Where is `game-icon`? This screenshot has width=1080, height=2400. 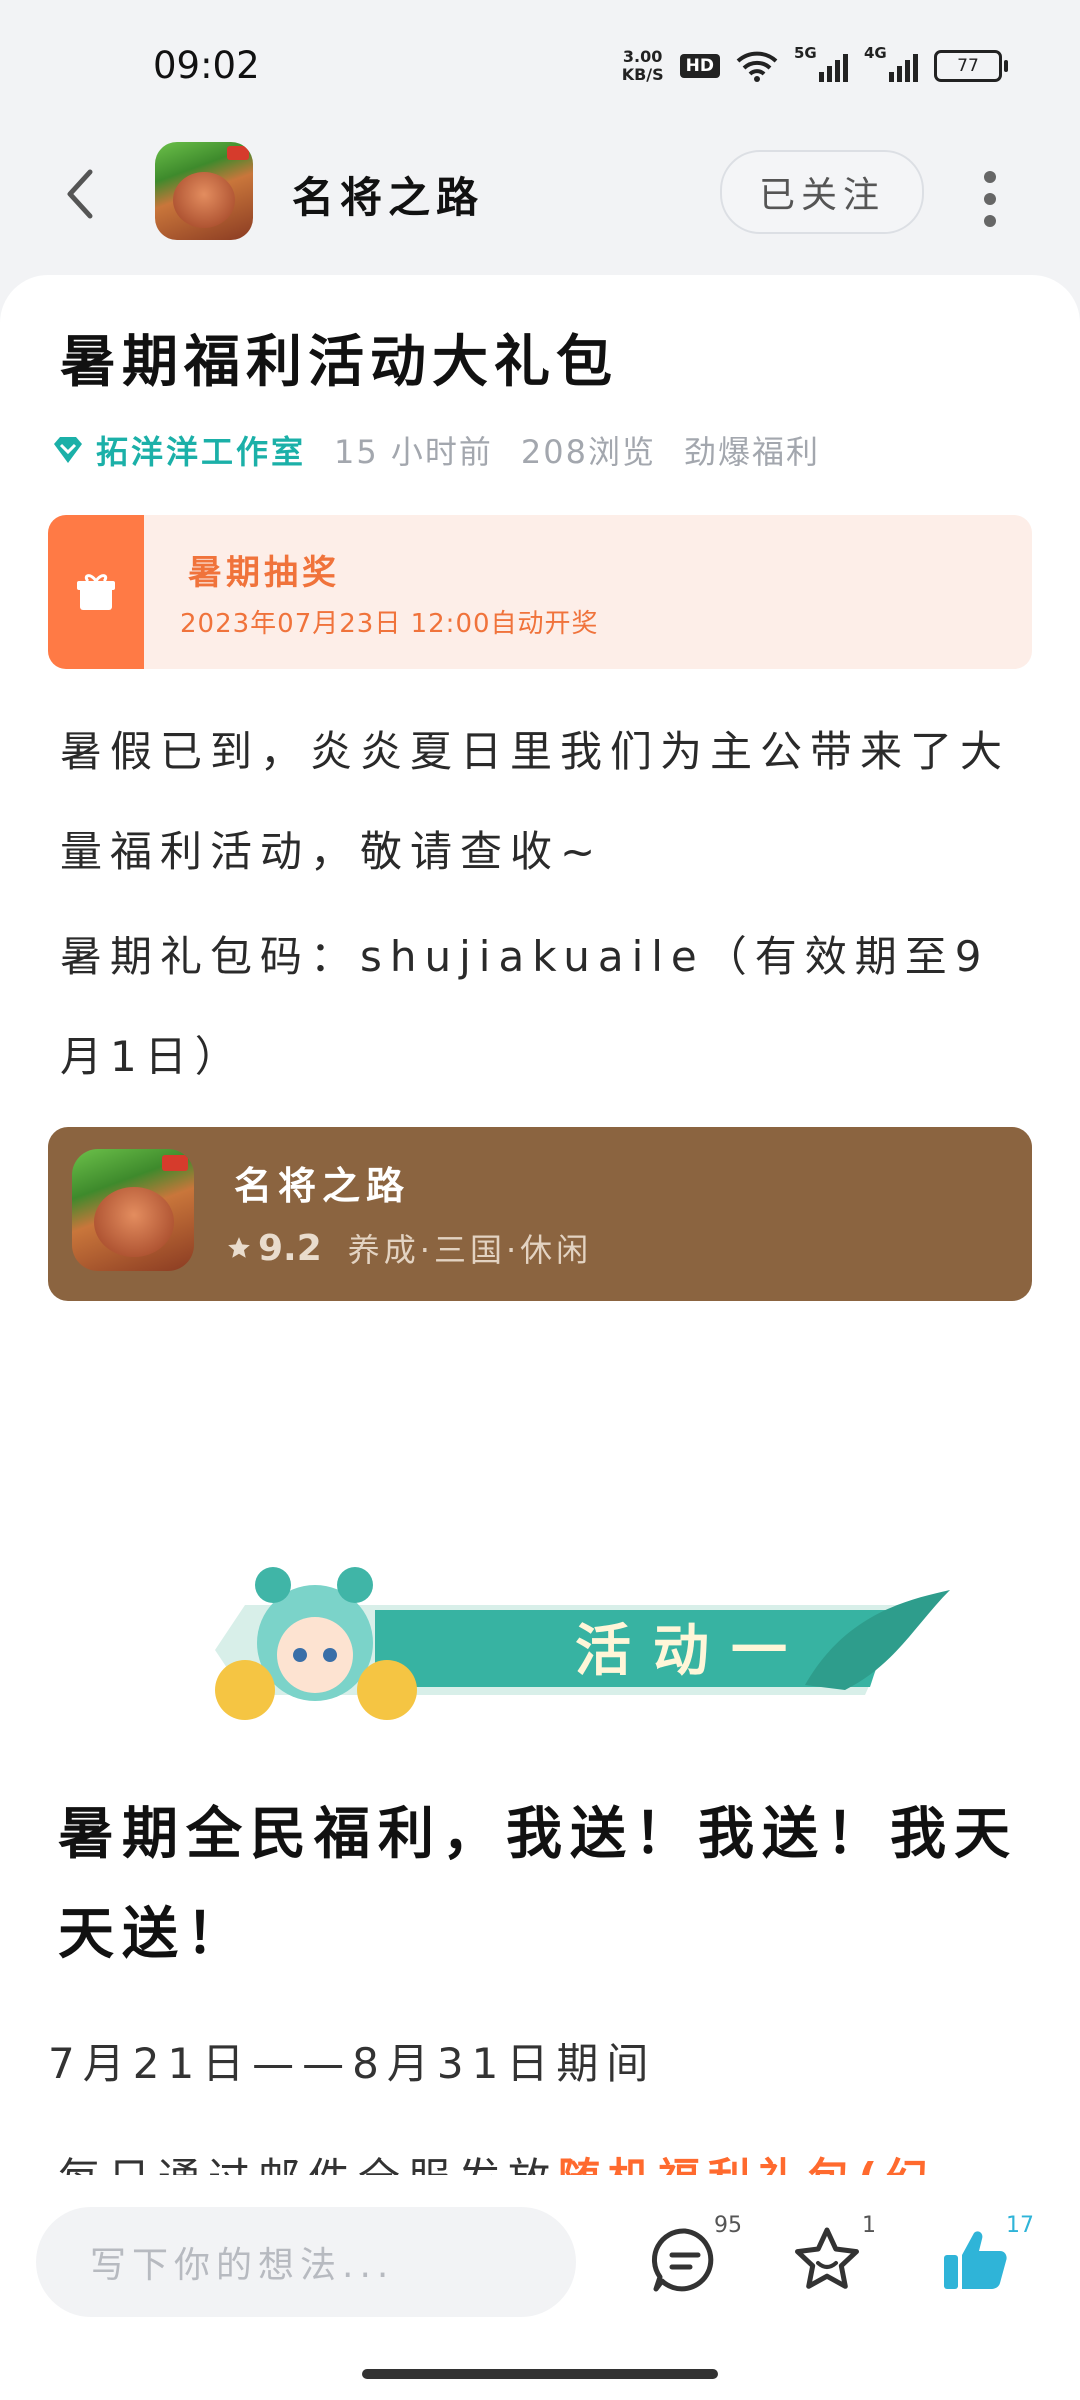 game-icon is located at coordinates (133, 1210).